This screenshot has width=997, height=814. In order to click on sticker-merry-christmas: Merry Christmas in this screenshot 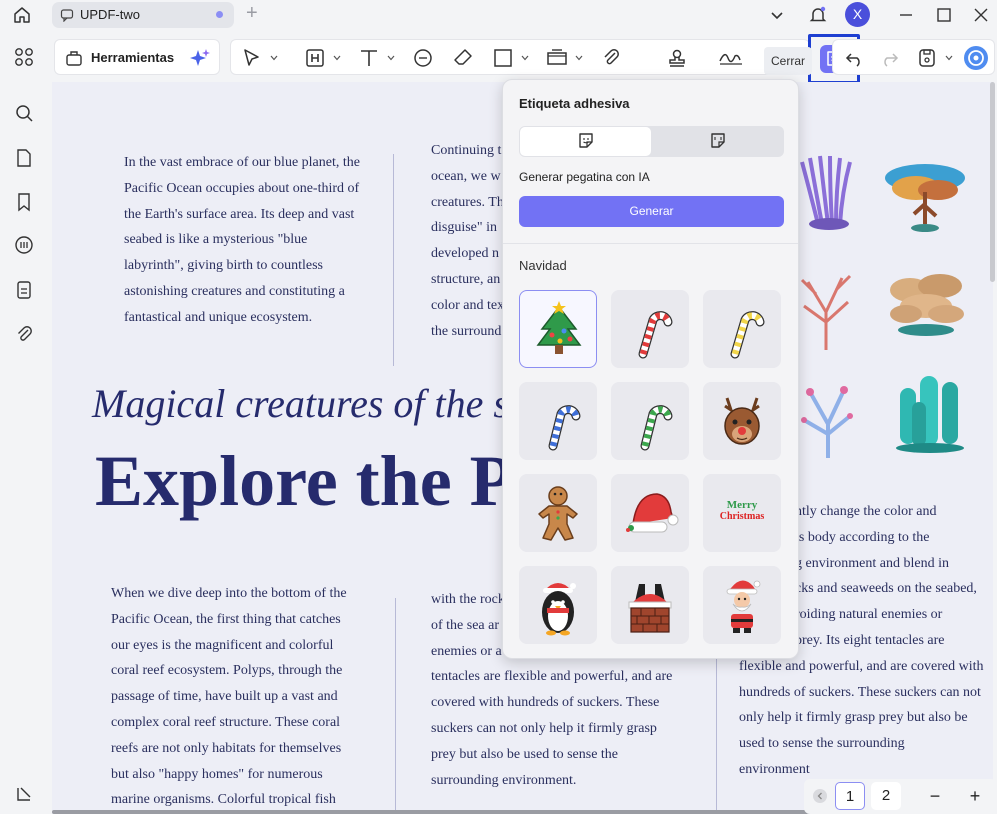, I will do `click(742, 513)`.